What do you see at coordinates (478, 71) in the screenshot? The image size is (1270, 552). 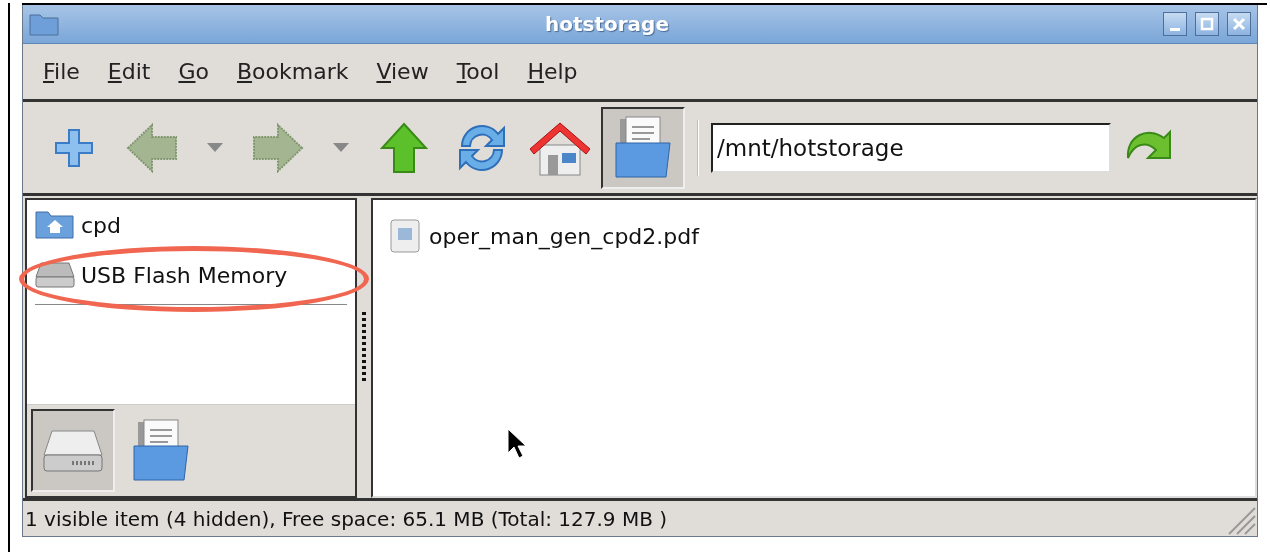 I see `menu-item: Tool` at bounding box center [478, 71].